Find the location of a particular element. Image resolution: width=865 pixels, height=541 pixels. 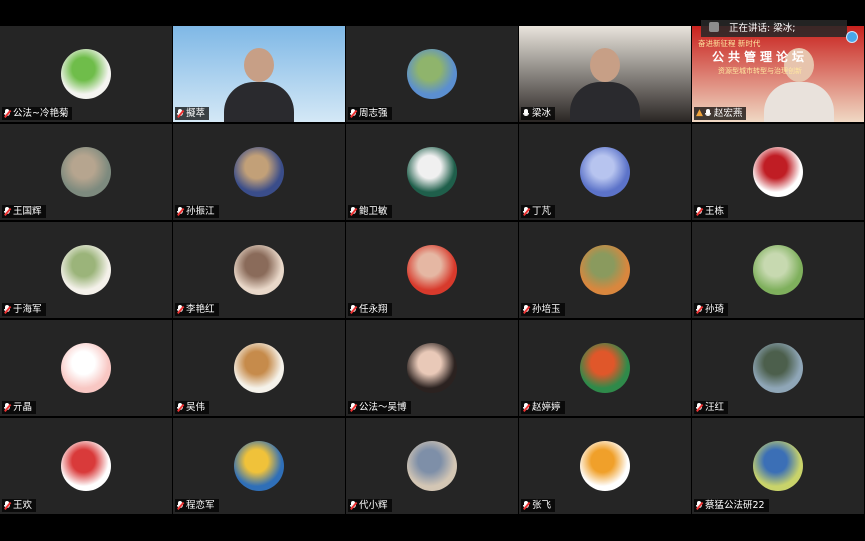

participant-tile: 程恋军 is located at coordinates (259, 466).